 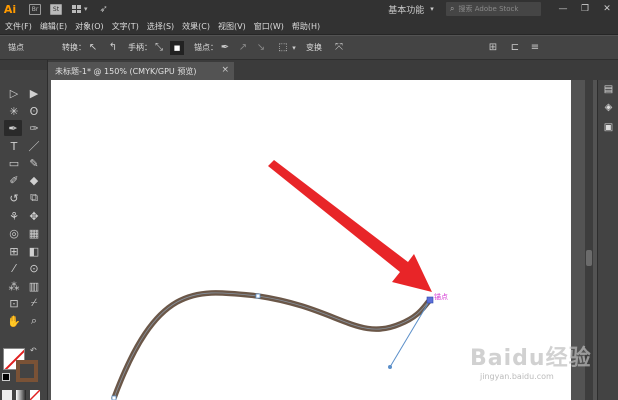 What do you see at coordinates (14, 321) in the screenshot?
I see `hand-tool-icon: ✋` at bounding box center [14, 321].